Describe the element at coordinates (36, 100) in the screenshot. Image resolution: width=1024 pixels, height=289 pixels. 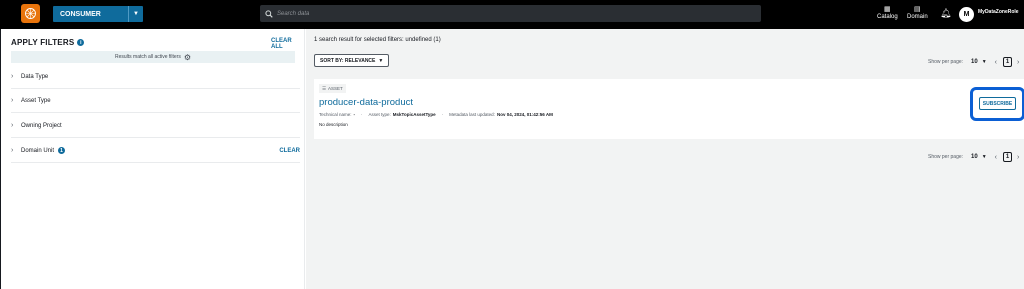
I see `filter-label: Asset Type` at that location.